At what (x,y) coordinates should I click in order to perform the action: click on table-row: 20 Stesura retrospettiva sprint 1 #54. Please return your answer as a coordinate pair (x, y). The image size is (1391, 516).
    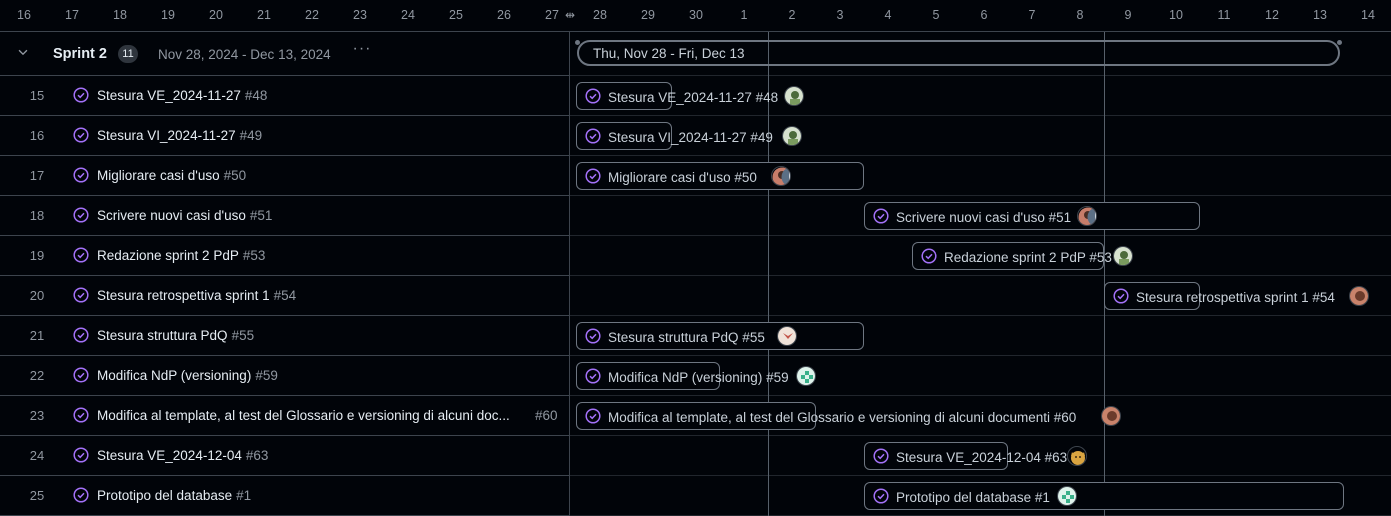
    Looking at the image, I should click on (284, 296).